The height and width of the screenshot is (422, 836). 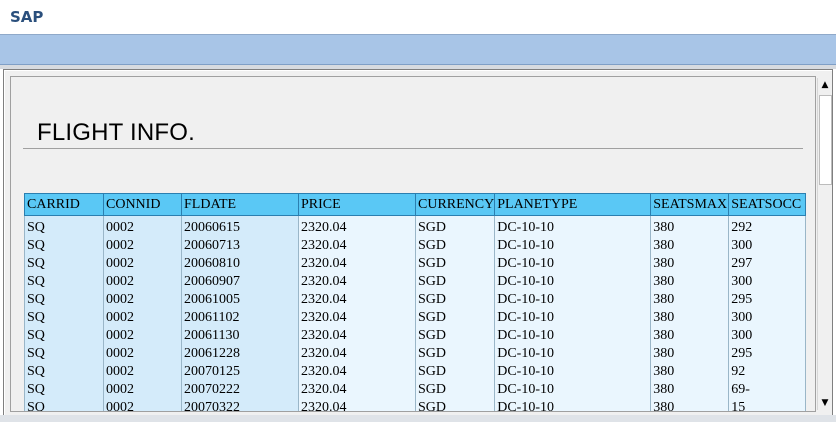 What do you see at coordinates (418, 50) in the screenshot?
I see `toolbar` at bounding box center [418, 50].